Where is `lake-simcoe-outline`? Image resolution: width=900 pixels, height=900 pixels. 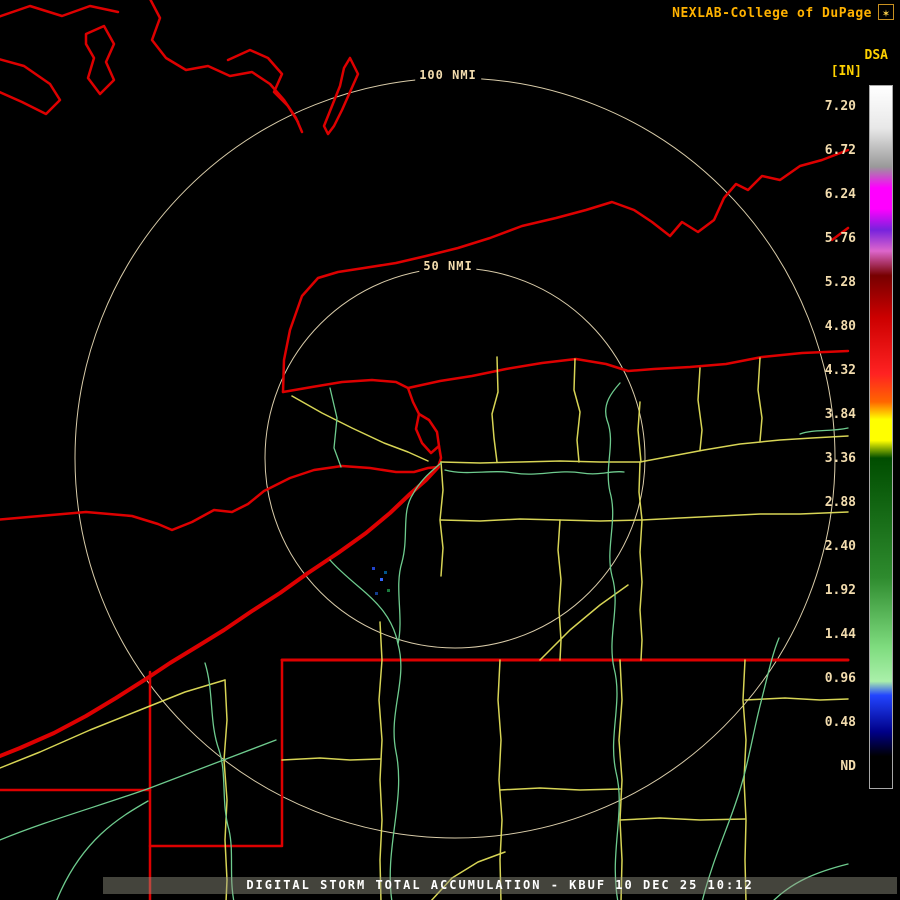 lake-simcoe-outline is located at coordinates (100, 60).